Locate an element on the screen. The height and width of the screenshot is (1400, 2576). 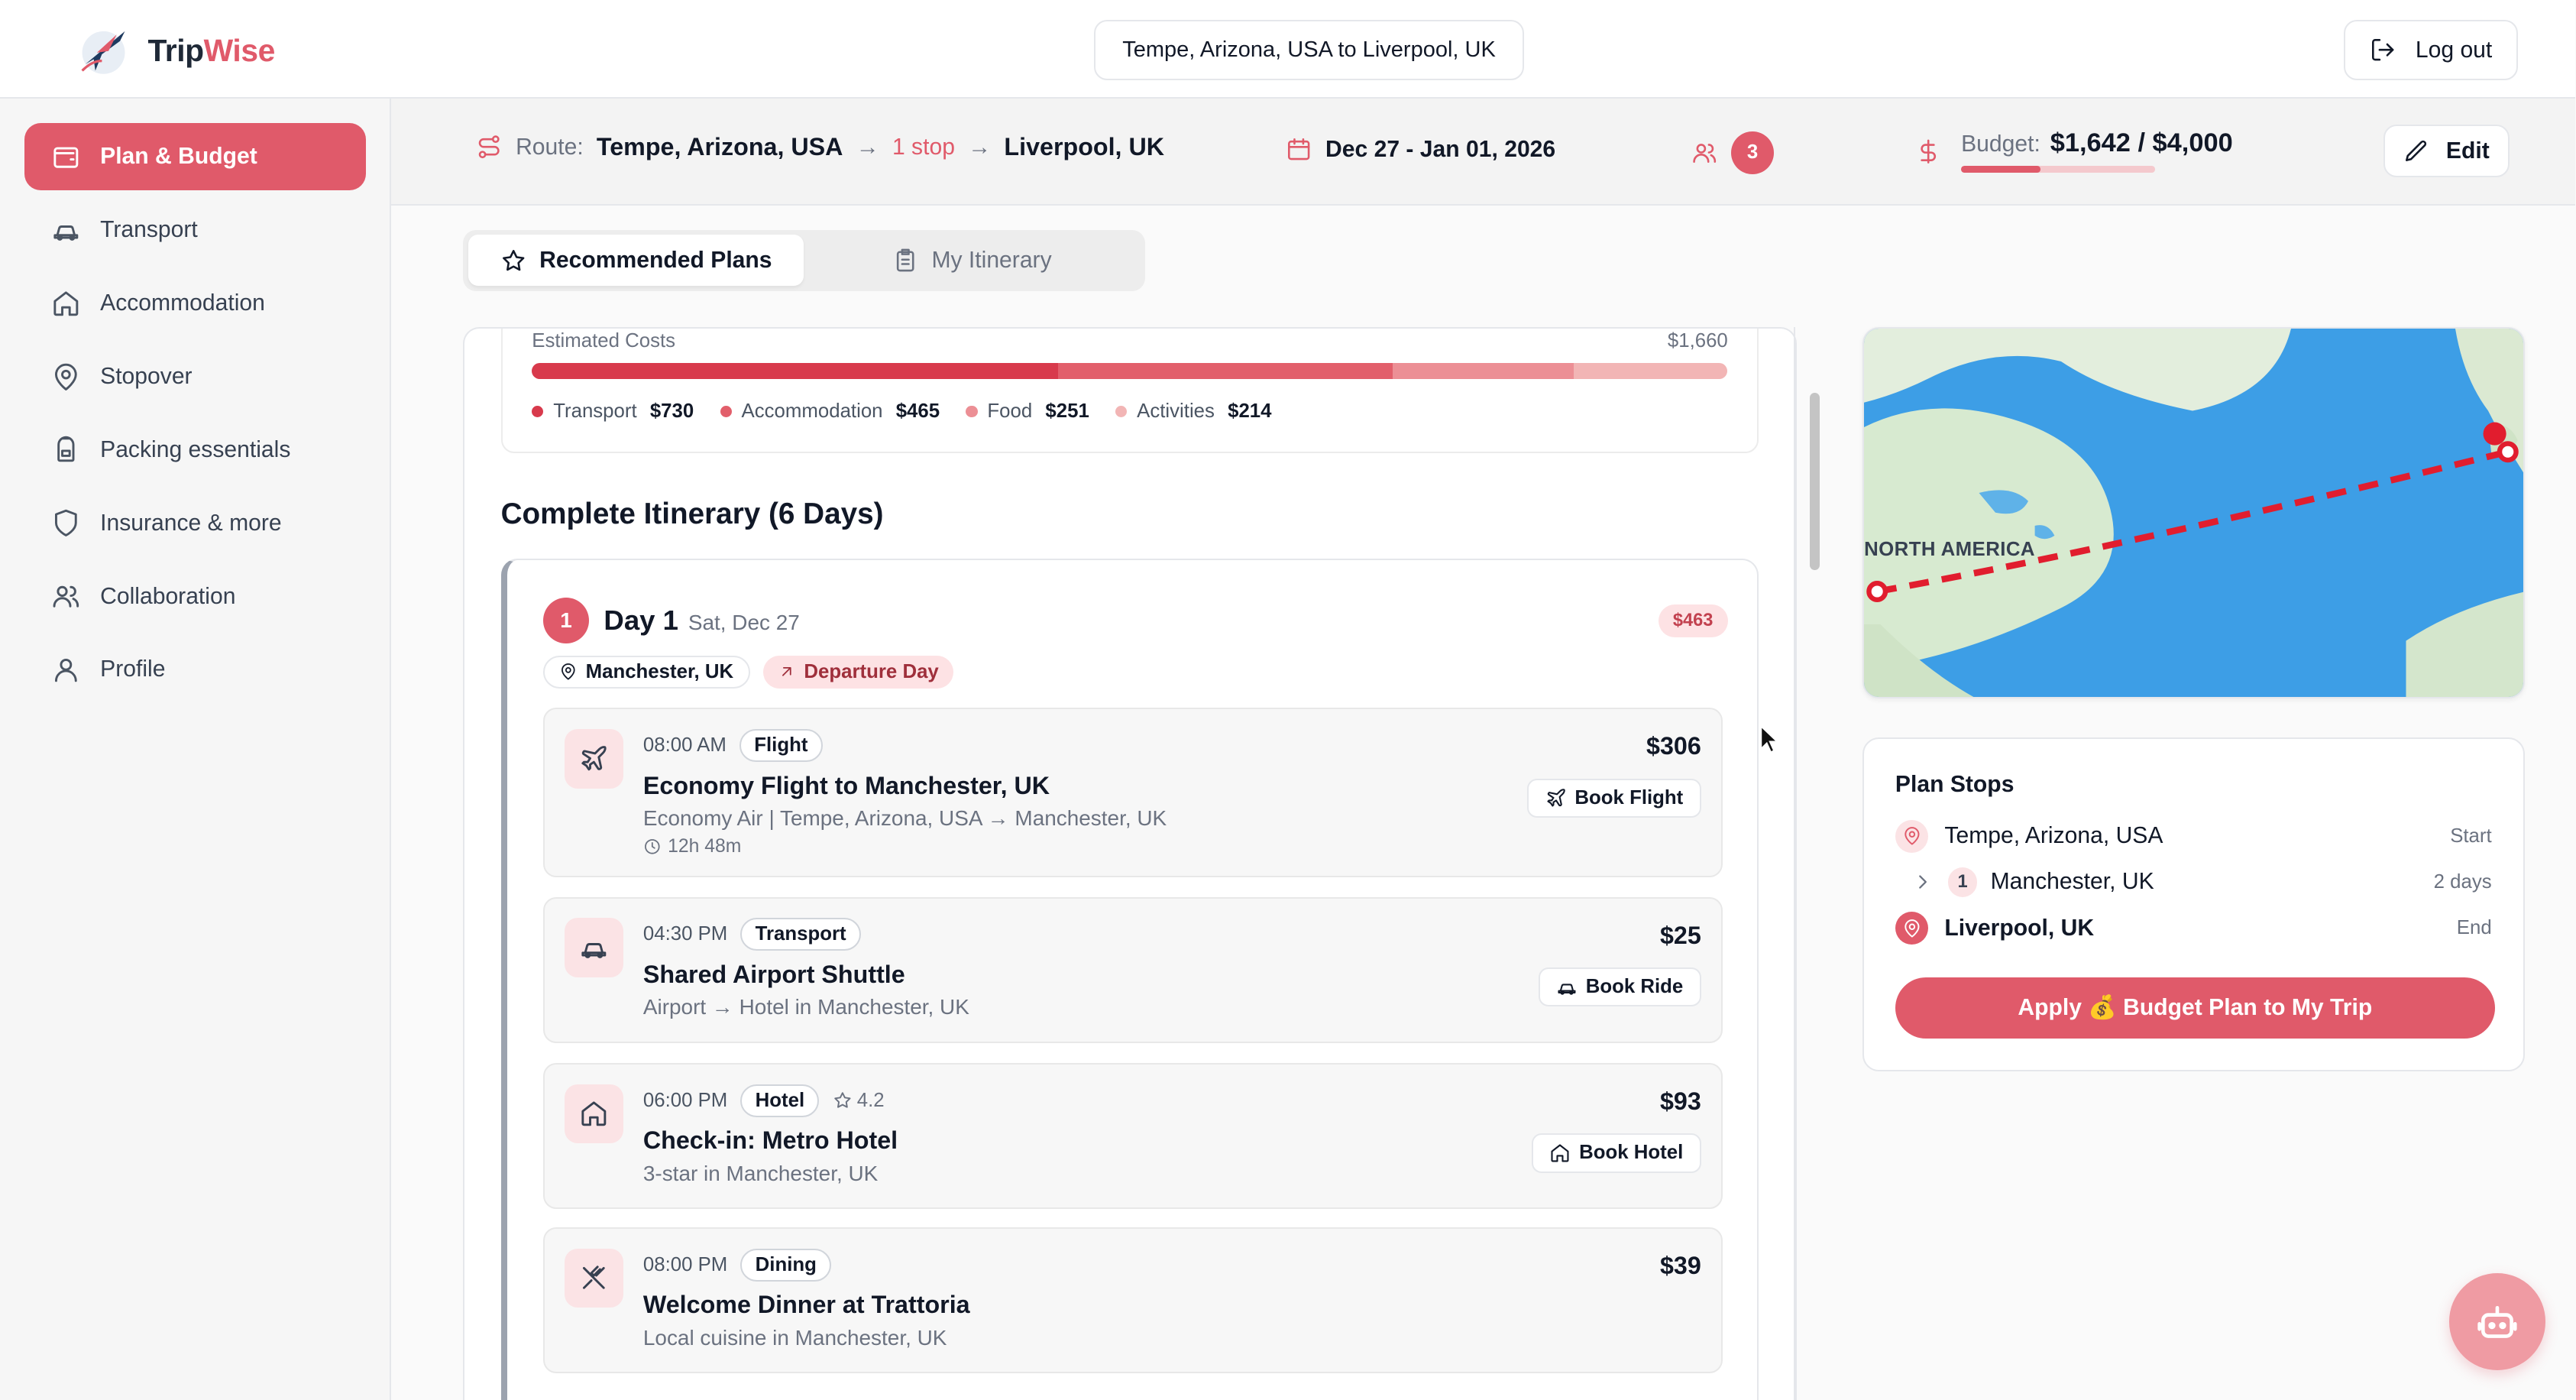
sidebar-item-transport: Transport is located at coordinates (195, 230).